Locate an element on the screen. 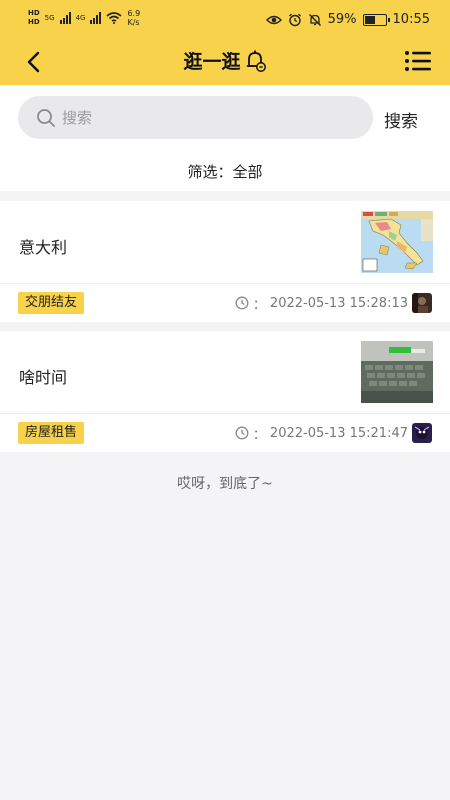 This screenshot has width=450, height=800. post-meta: ： 2022-05-13 15:21:47 is located at coordinates (333, 433).